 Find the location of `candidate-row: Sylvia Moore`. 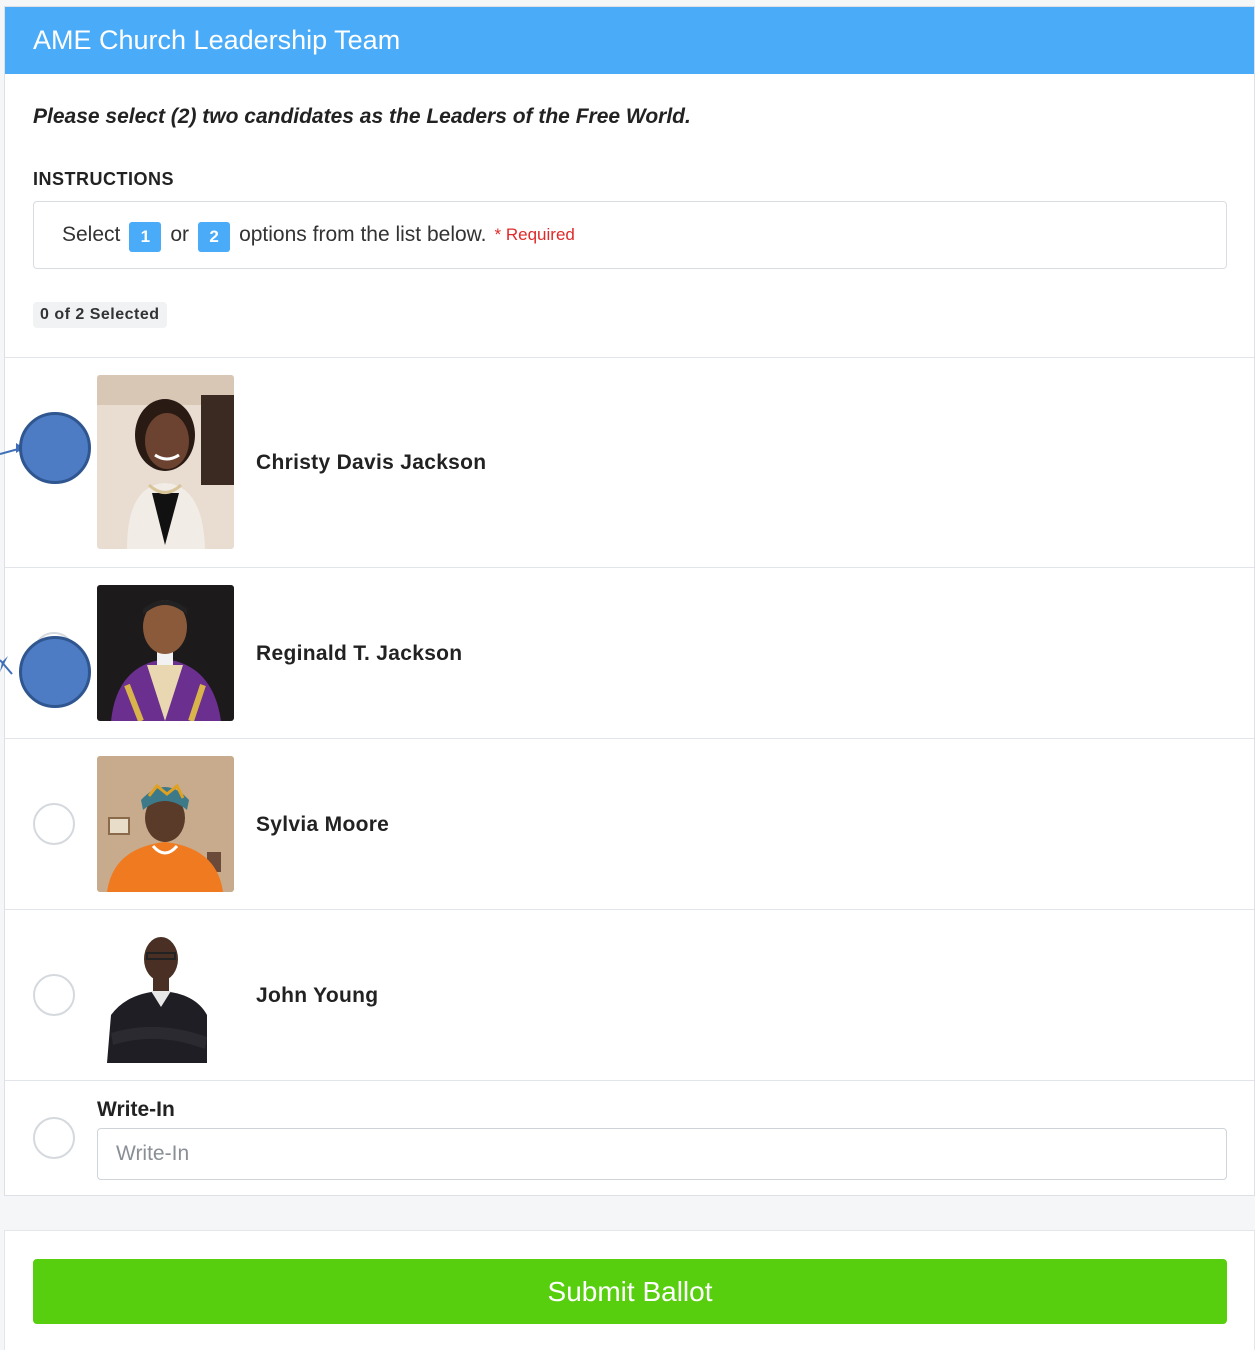

candidate-row: Sylvia Moore is located at coordinates (629, 823).